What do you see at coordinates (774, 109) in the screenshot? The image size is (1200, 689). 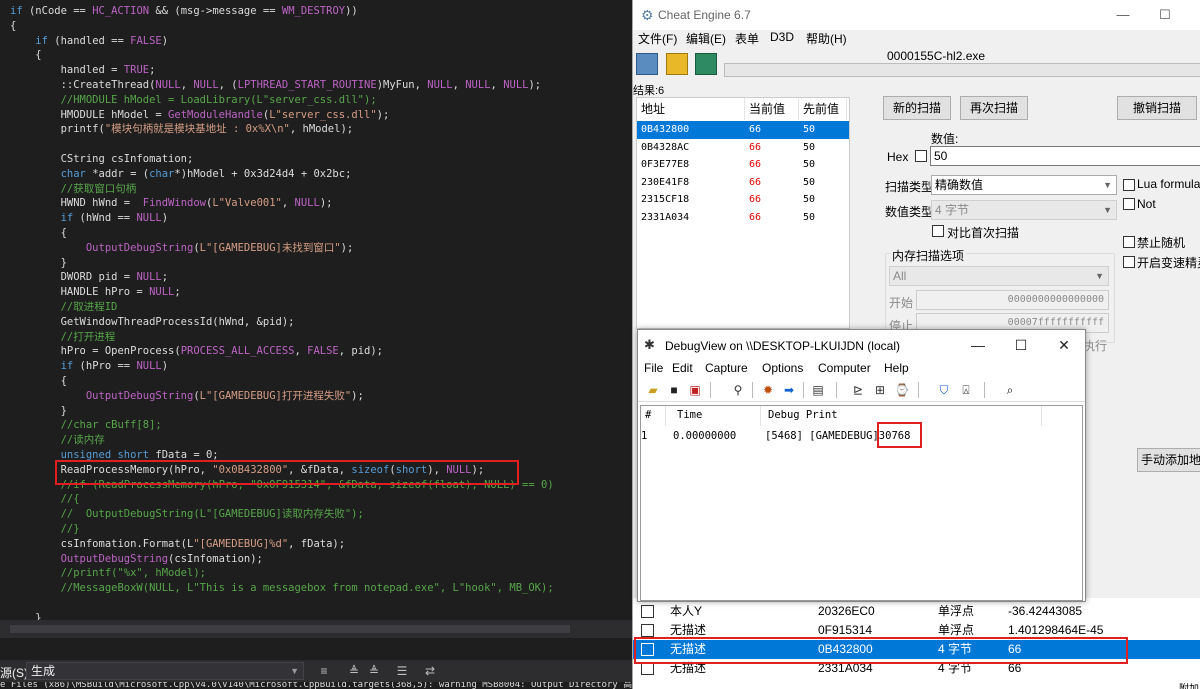 I see `column-current: 当前值` at bounding box center [774, 109].